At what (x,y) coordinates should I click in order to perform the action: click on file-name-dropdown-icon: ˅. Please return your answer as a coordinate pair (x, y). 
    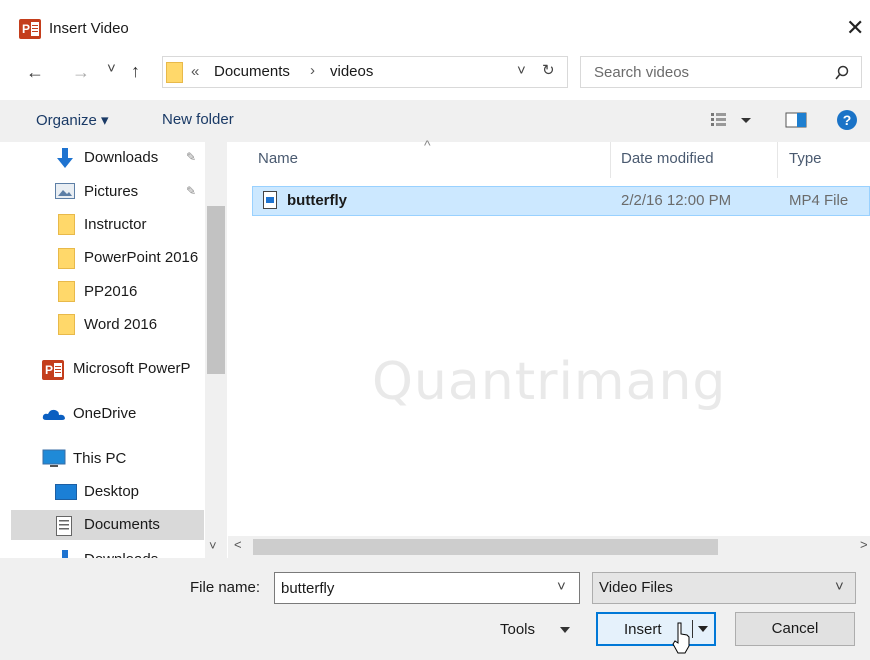
    Looking at the image, I should click on (561, 586).